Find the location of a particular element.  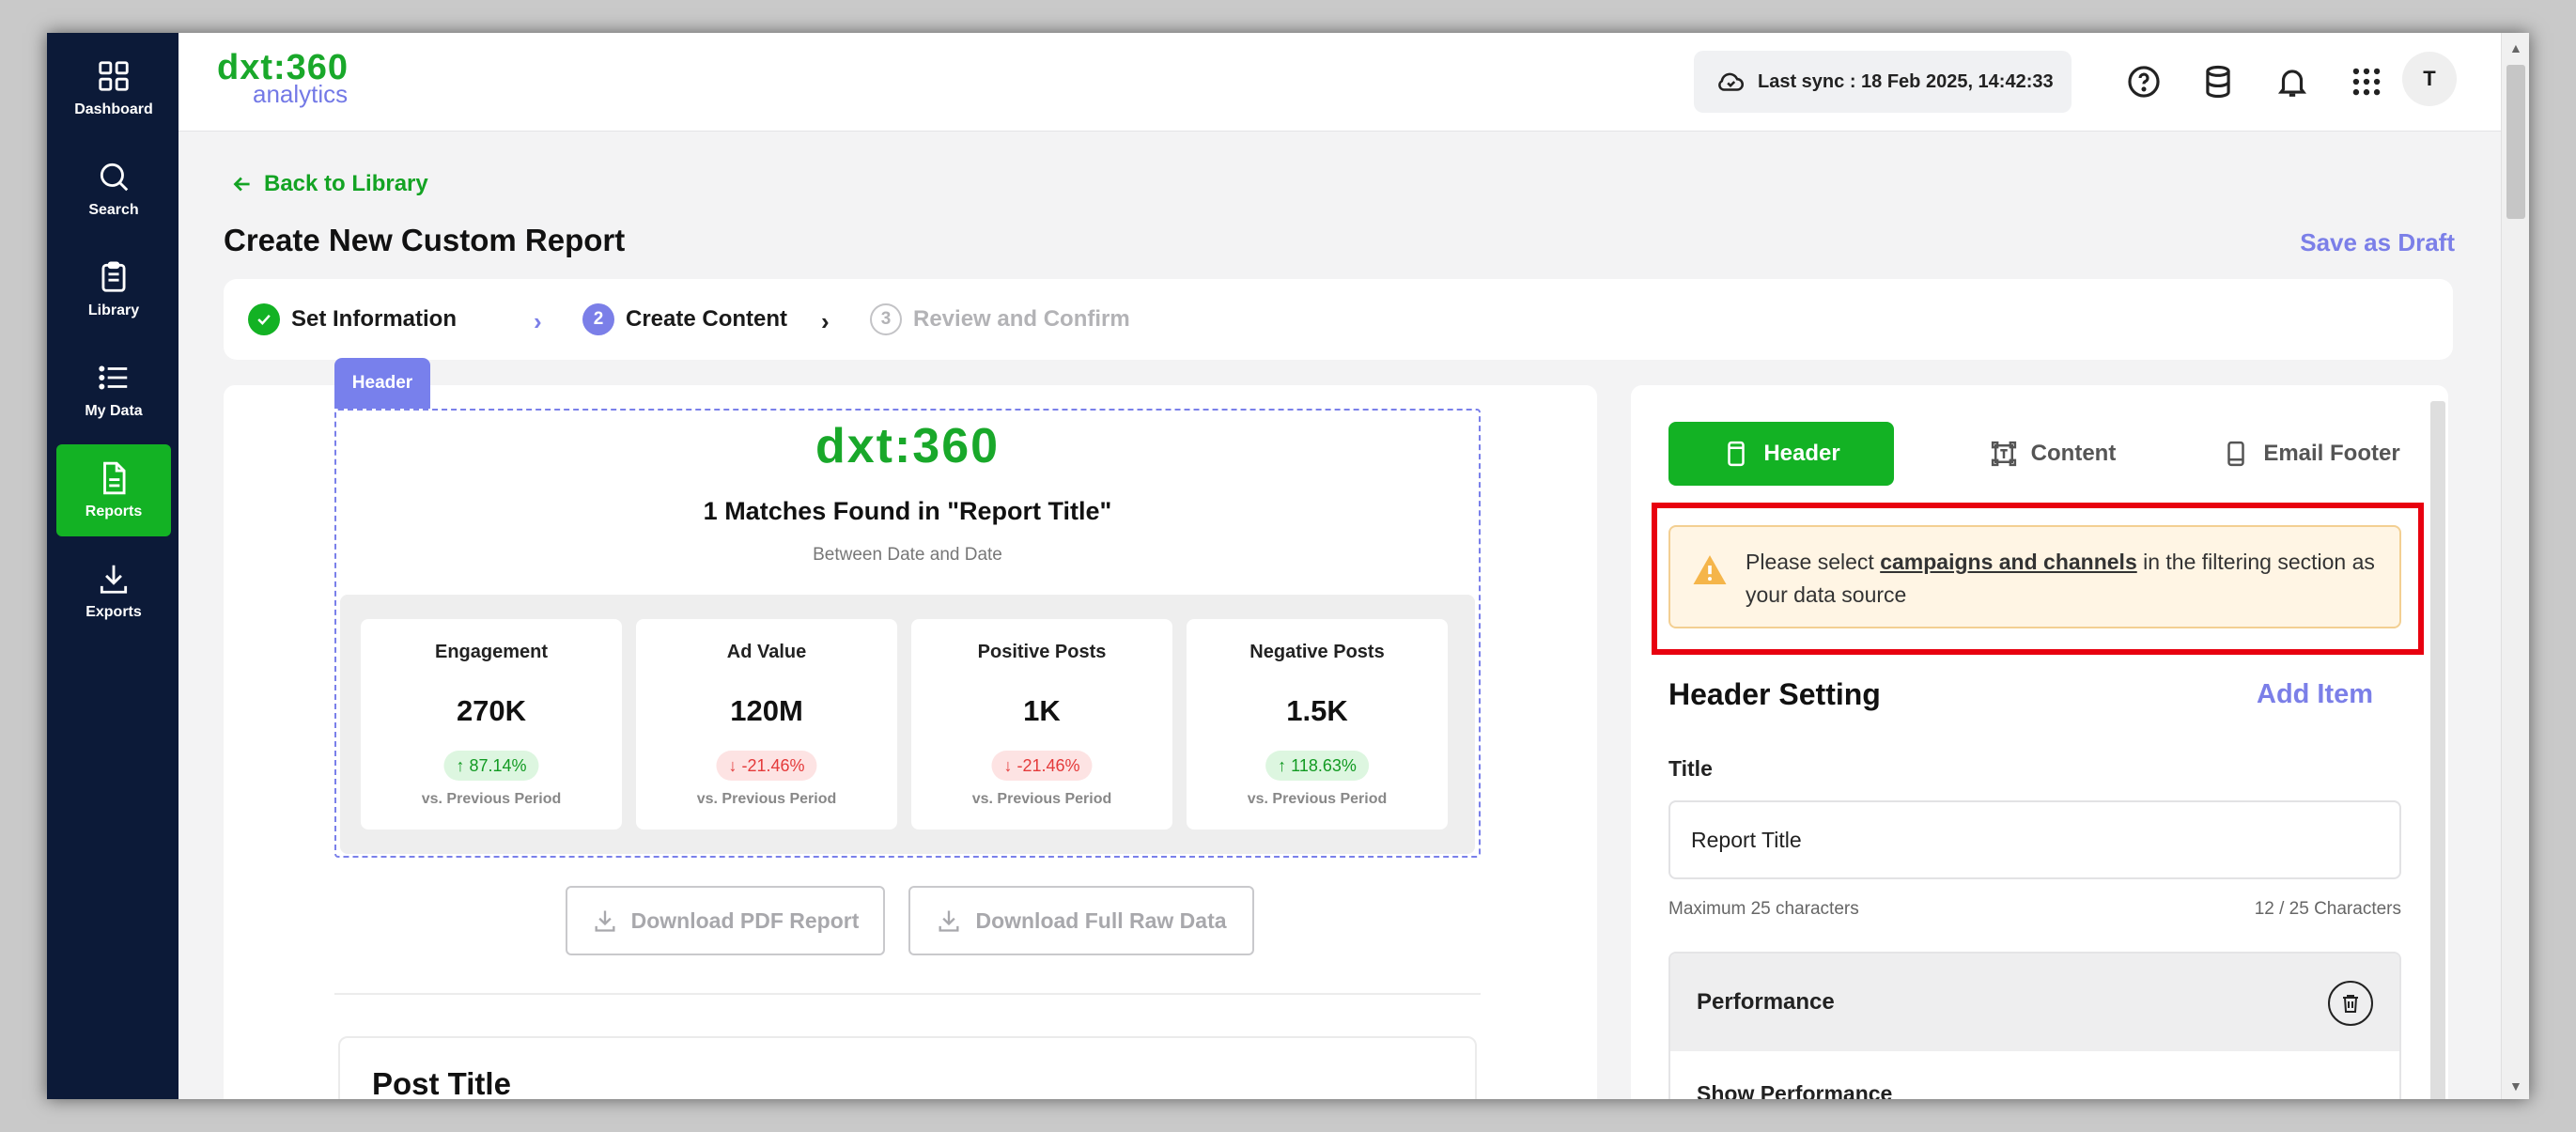

kpi-change-badge: ↑ 118.63% is located at coordinates (1317, 766).